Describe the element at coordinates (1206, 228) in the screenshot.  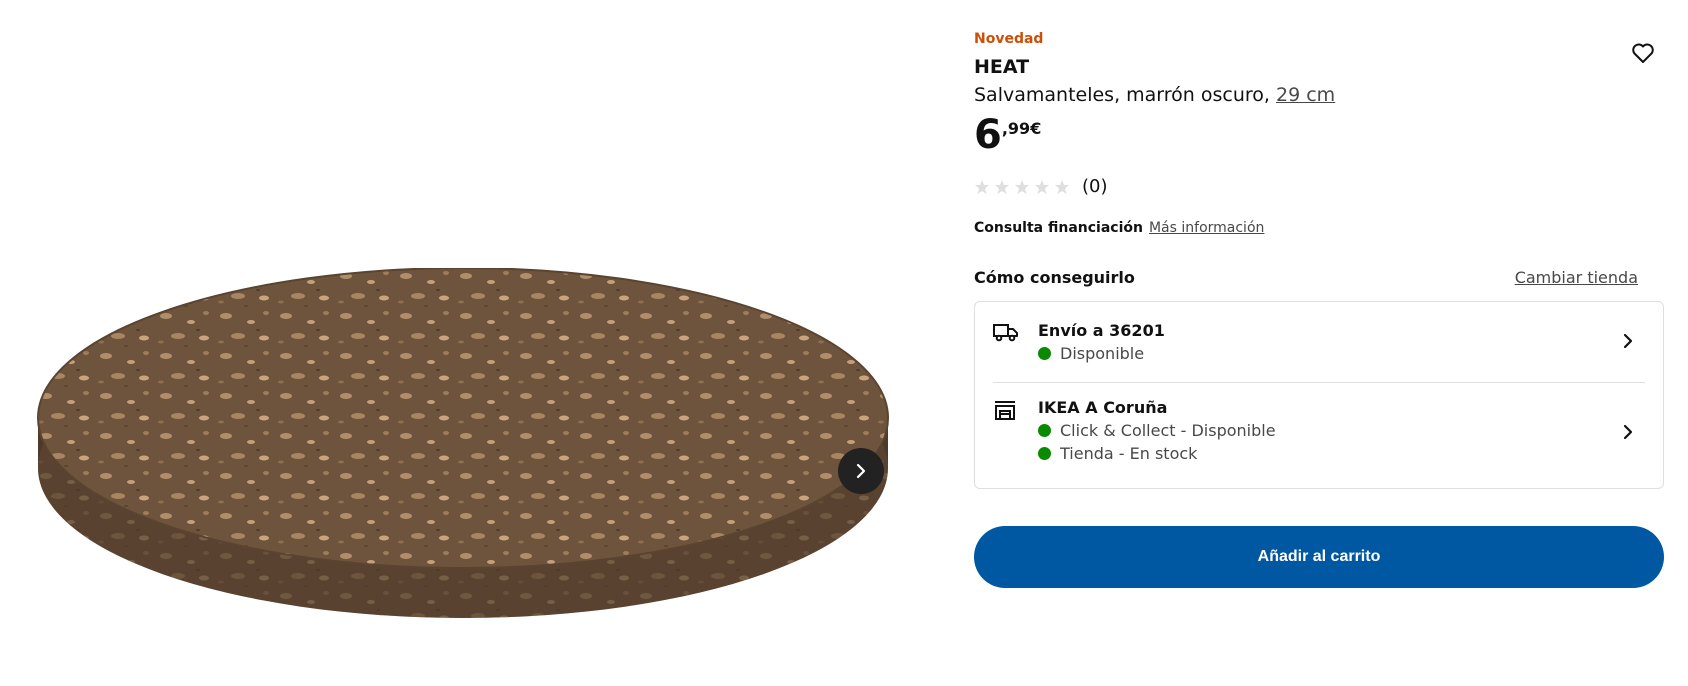
I see `more-info-link: Más información` at that location.